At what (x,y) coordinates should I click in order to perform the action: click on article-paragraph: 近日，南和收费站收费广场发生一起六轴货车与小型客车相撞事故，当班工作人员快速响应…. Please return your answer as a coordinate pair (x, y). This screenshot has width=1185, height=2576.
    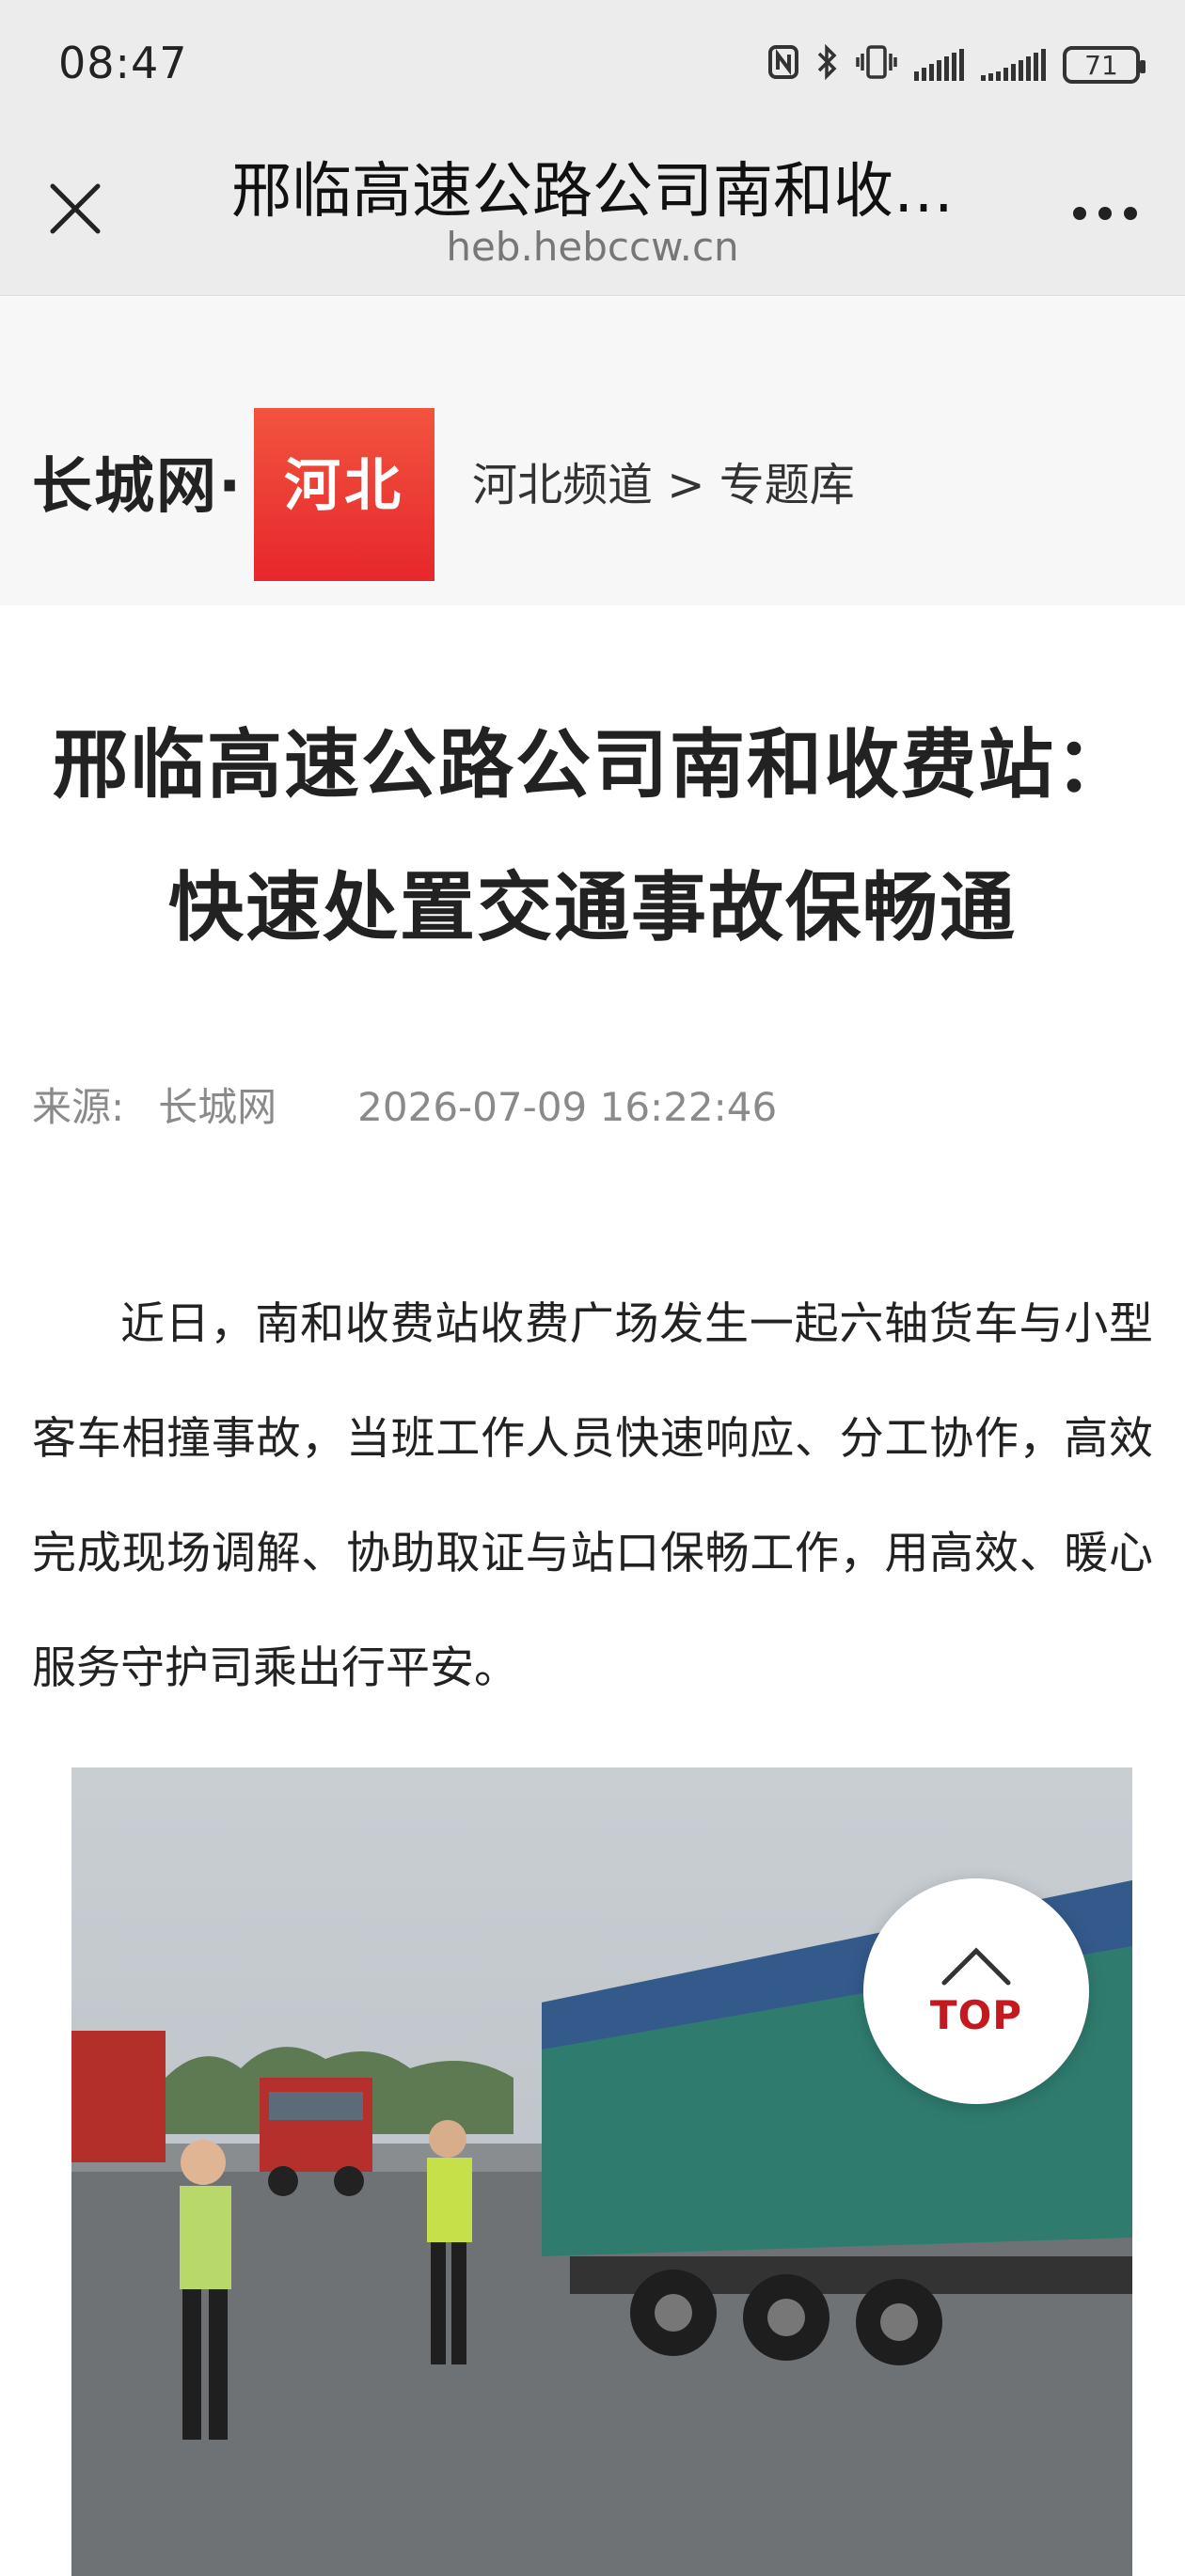
    Looking at the image, I should click on (592, 1496).